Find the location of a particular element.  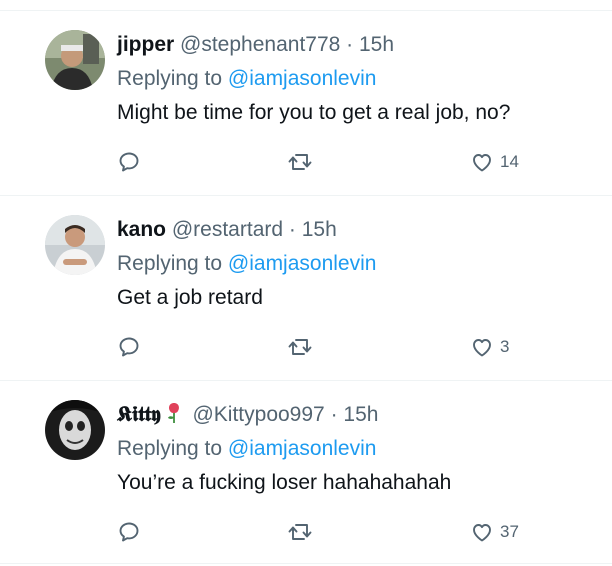

tweet-header: jipper @stephenant778 · 15h is located at coordinates (255, 45).